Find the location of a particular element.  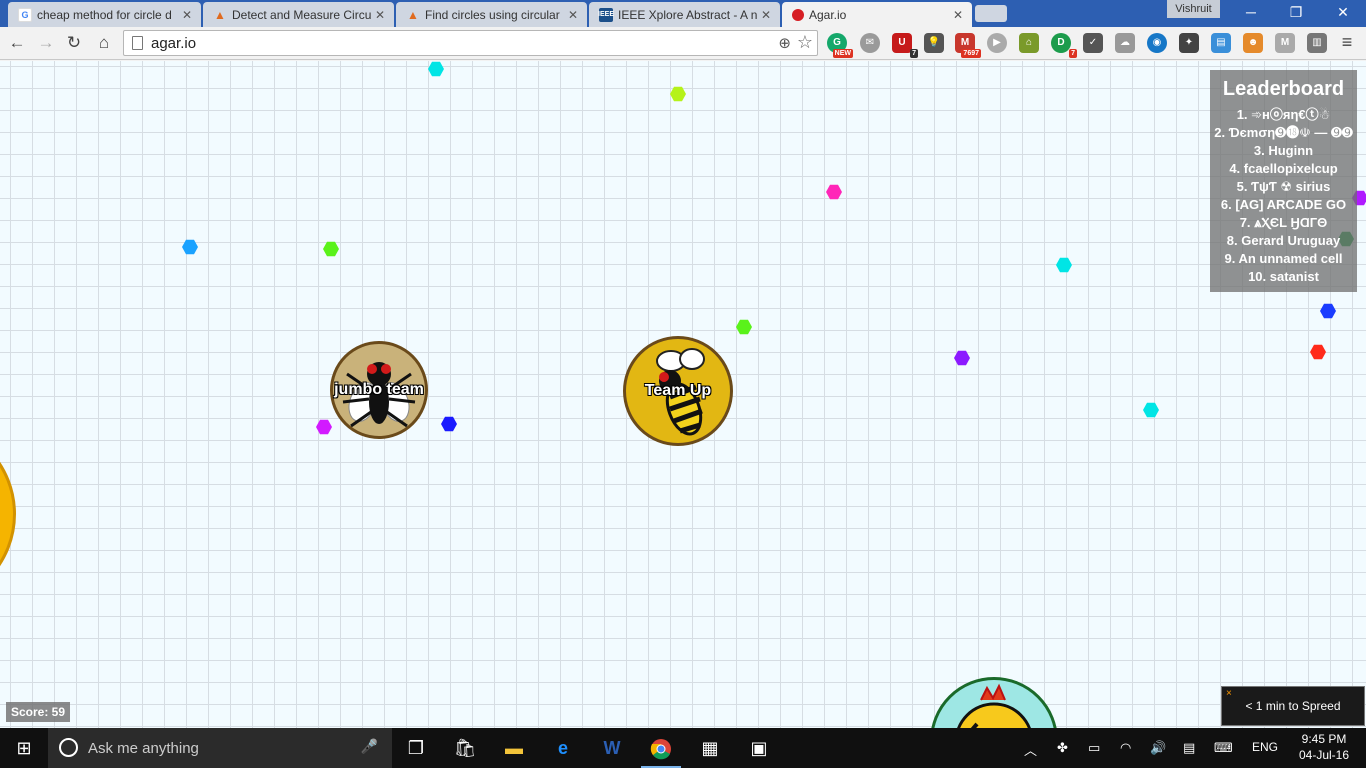

player-cell-team-up: Team Up is located at coordinates (678, 391).